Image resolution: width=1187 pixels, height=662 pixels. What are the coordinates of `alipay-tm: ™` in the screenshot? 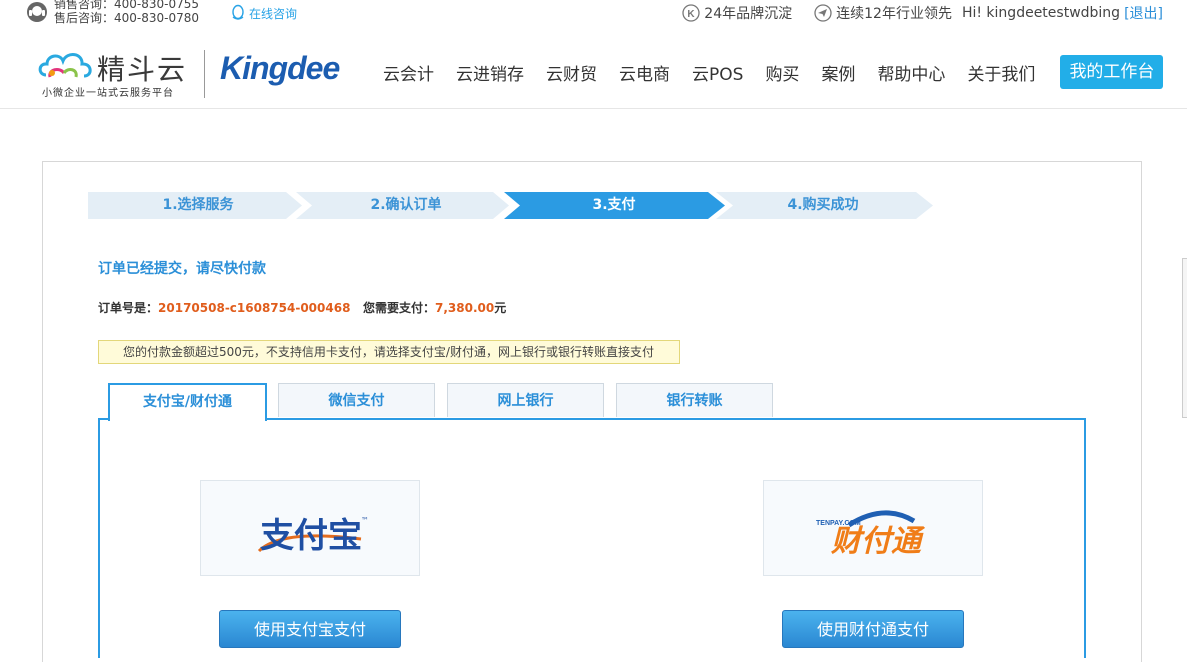 It's located at (365, 520).